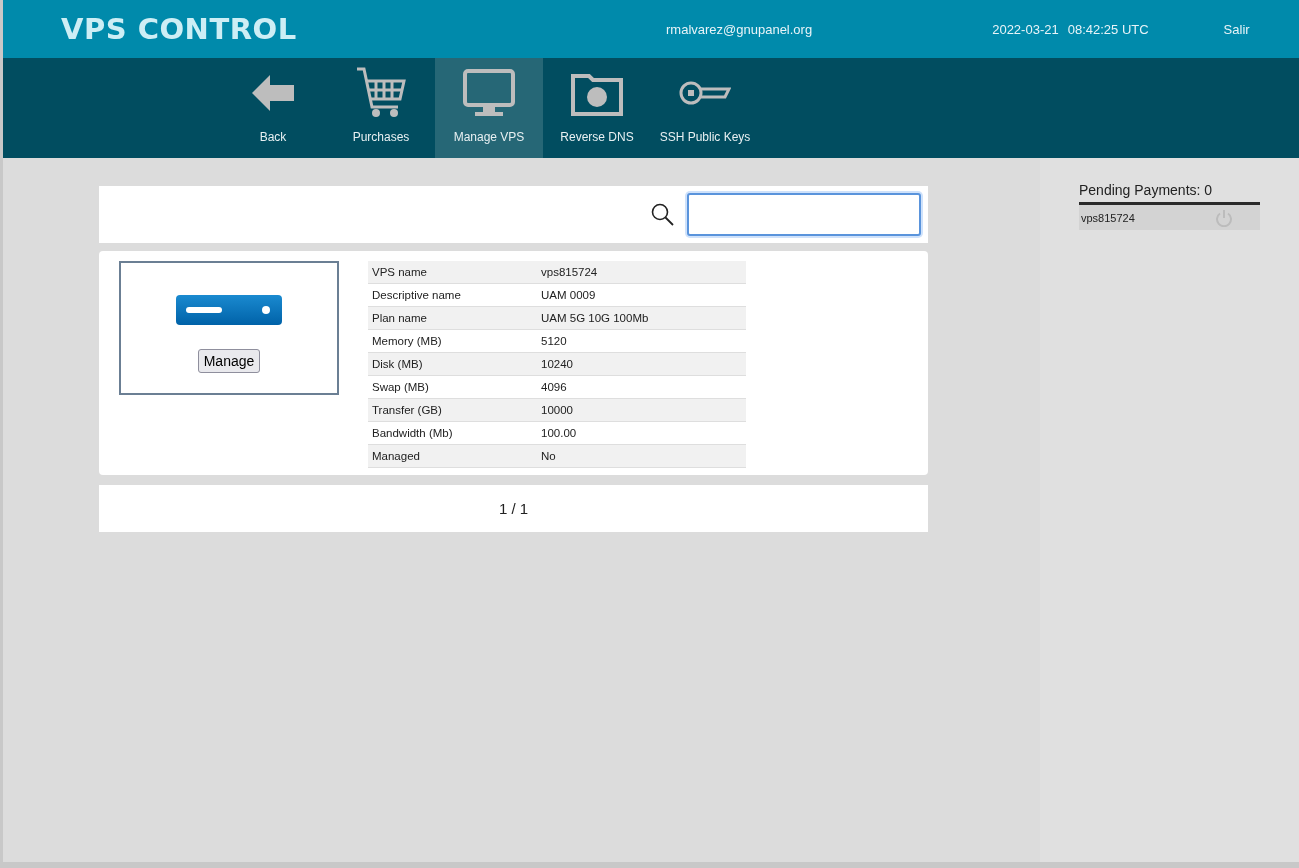 This screenshot has width=1299, height=868. Describe the element at coordinates (381, 93) in the screenshot. I see `shopping-cart-icon` at that location.